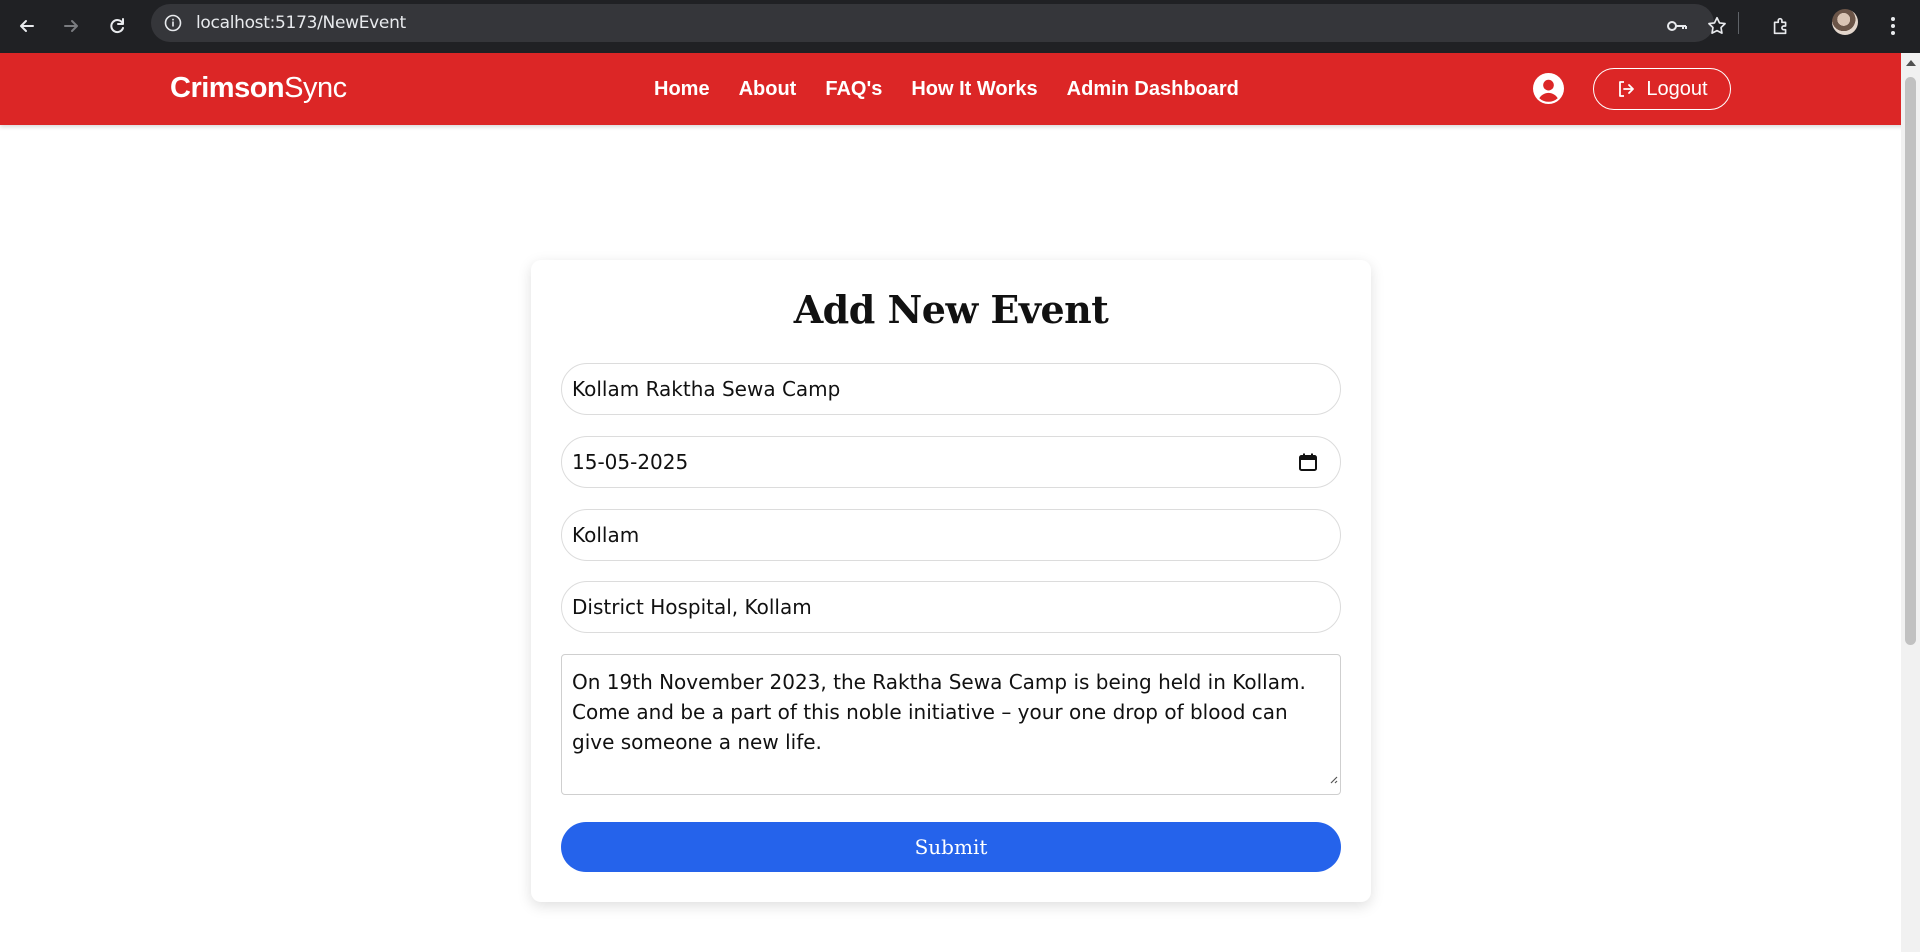 This screenshot has width=1920, height=952. What do you see at coordinates (1911, 63) in the screenshot?
I see `scroll-up-arrow-icon` at bounding box center [1911, 63].